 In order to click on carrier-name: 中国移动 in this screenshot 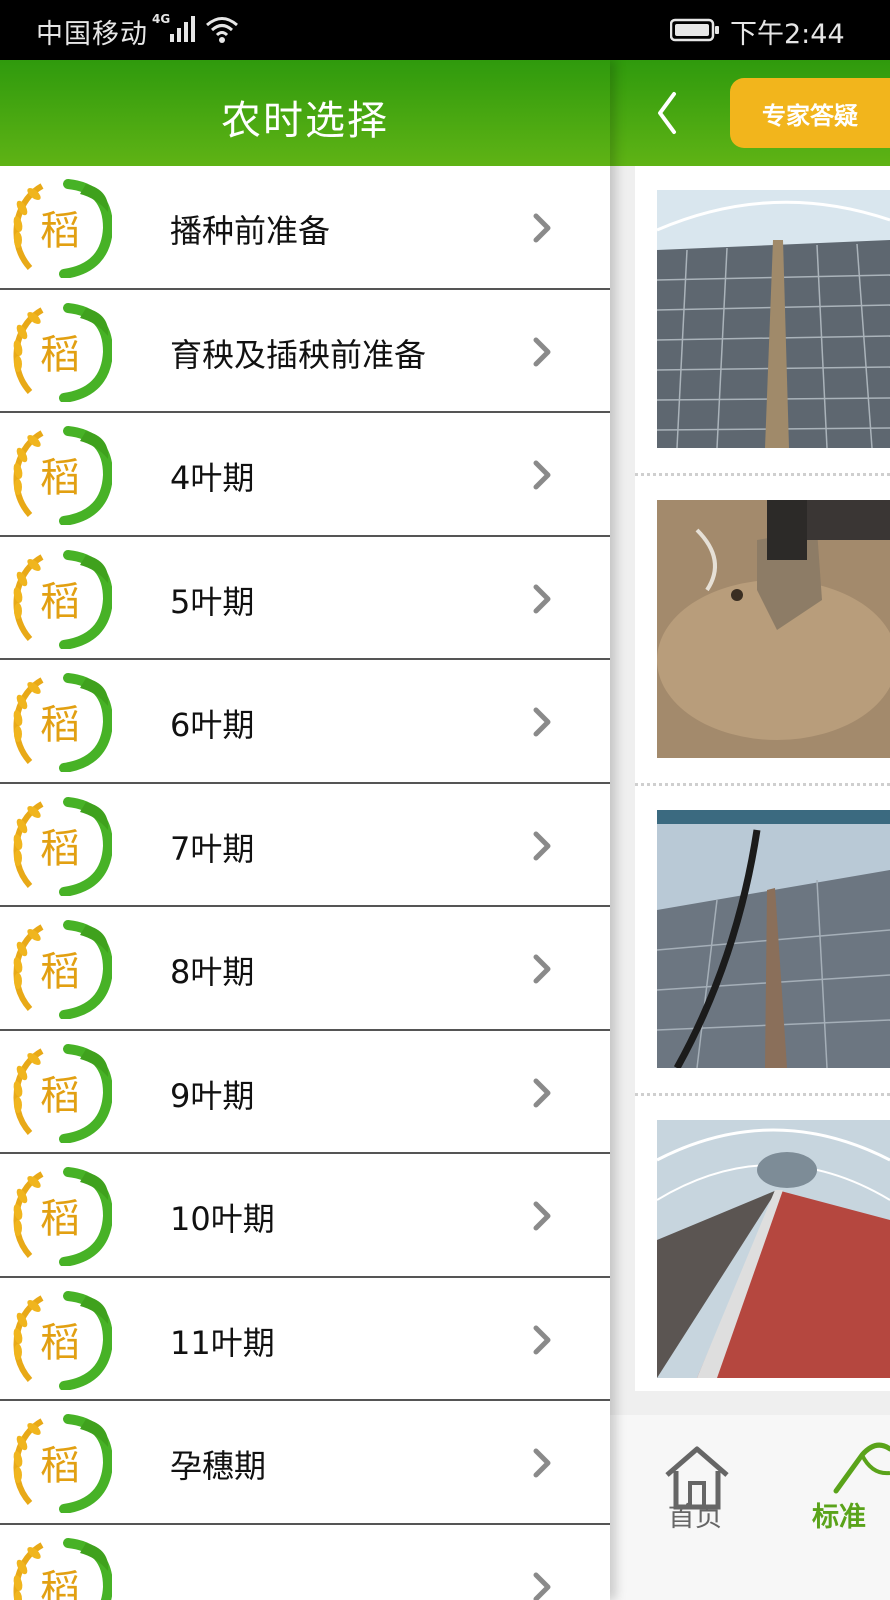, I will do `click(92, 34)`.